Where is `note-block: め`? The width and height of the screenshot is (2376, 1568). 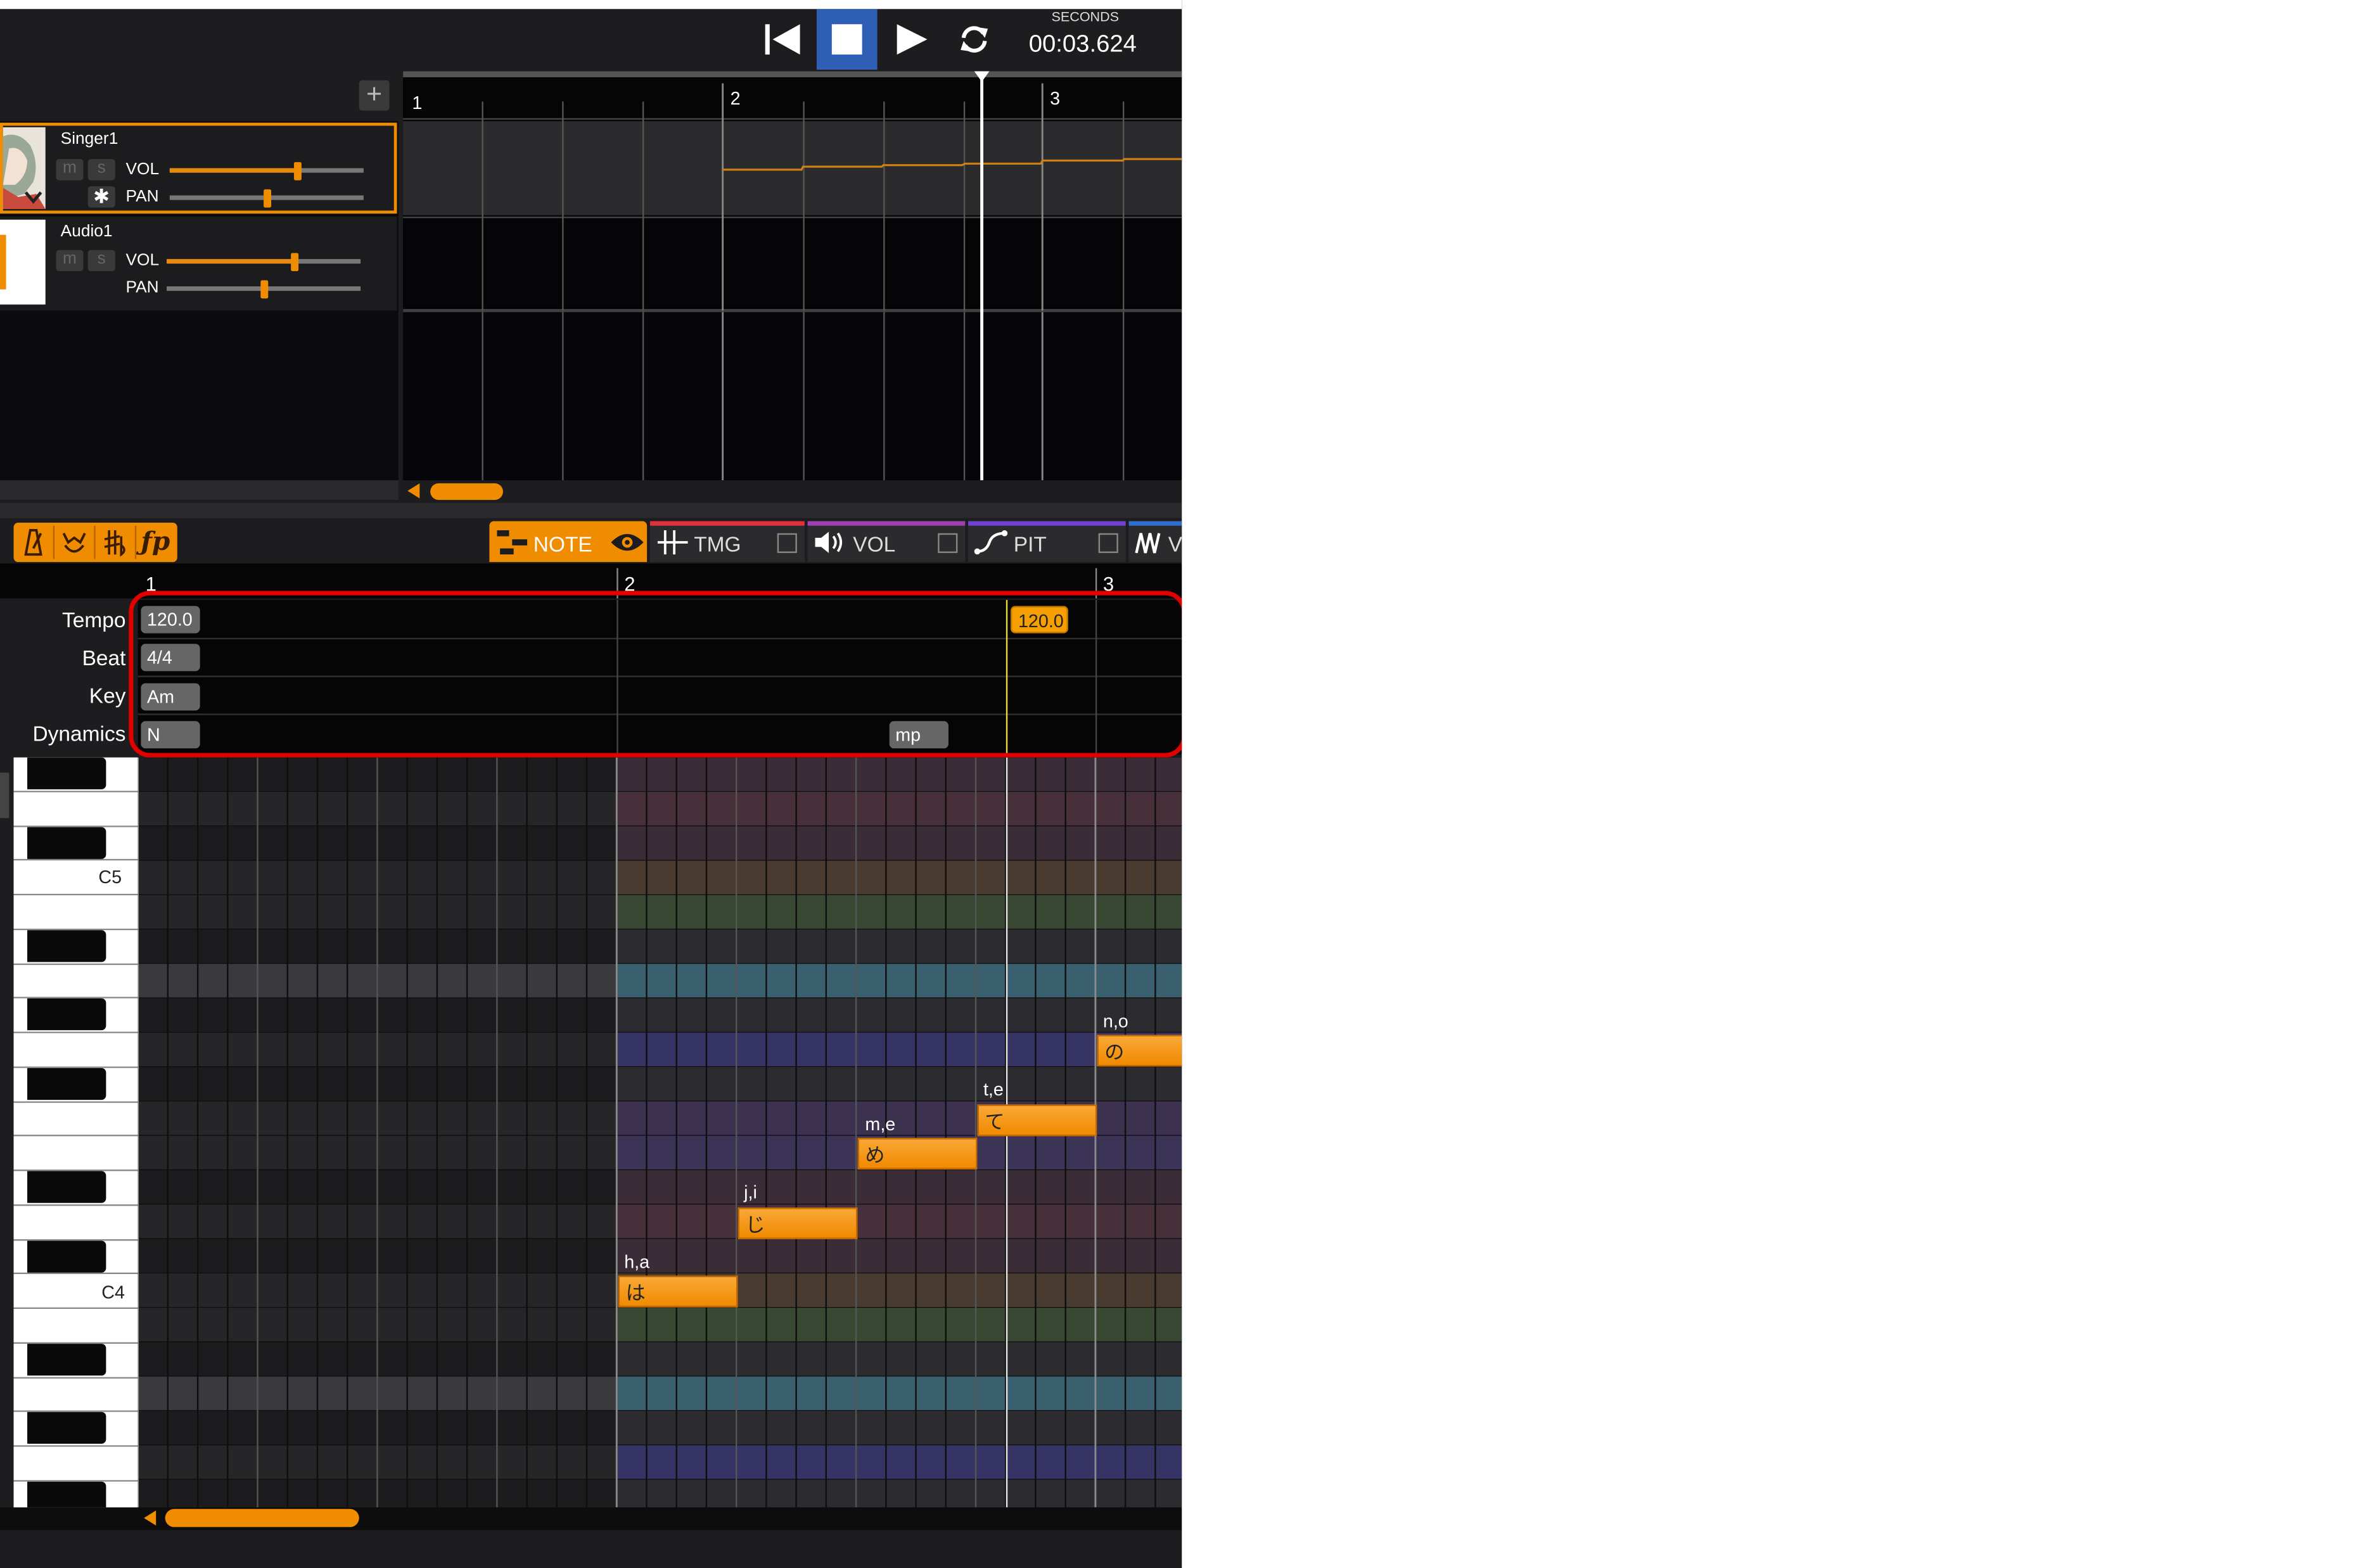
note-block: め is located at coordinates (917, 1153).